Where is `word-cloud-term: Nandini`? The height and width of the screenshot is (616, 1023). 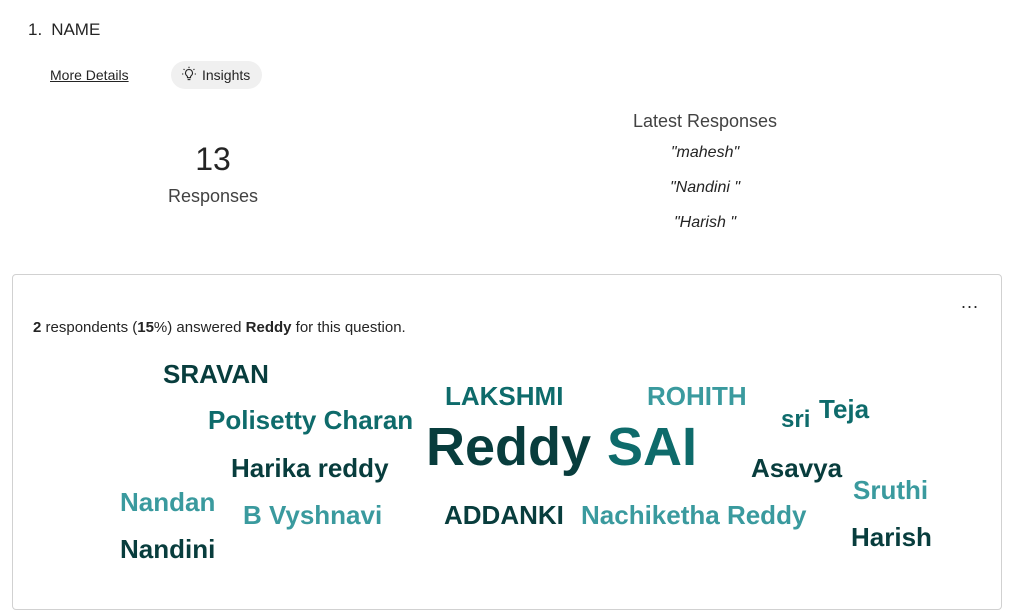
word-cloud-term: Nandini is located at coordinates (168, 549).